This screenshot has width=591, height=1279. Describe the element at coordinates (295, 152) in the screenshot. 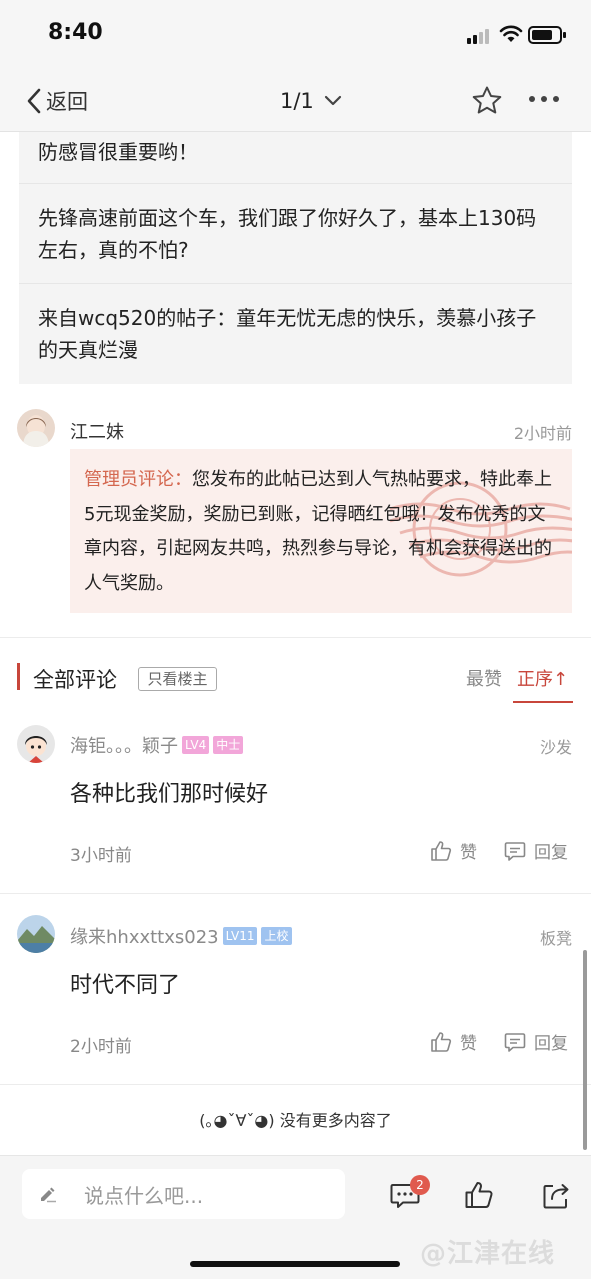

I see `quoted-post: 防感冒很重要哟！` at that location.